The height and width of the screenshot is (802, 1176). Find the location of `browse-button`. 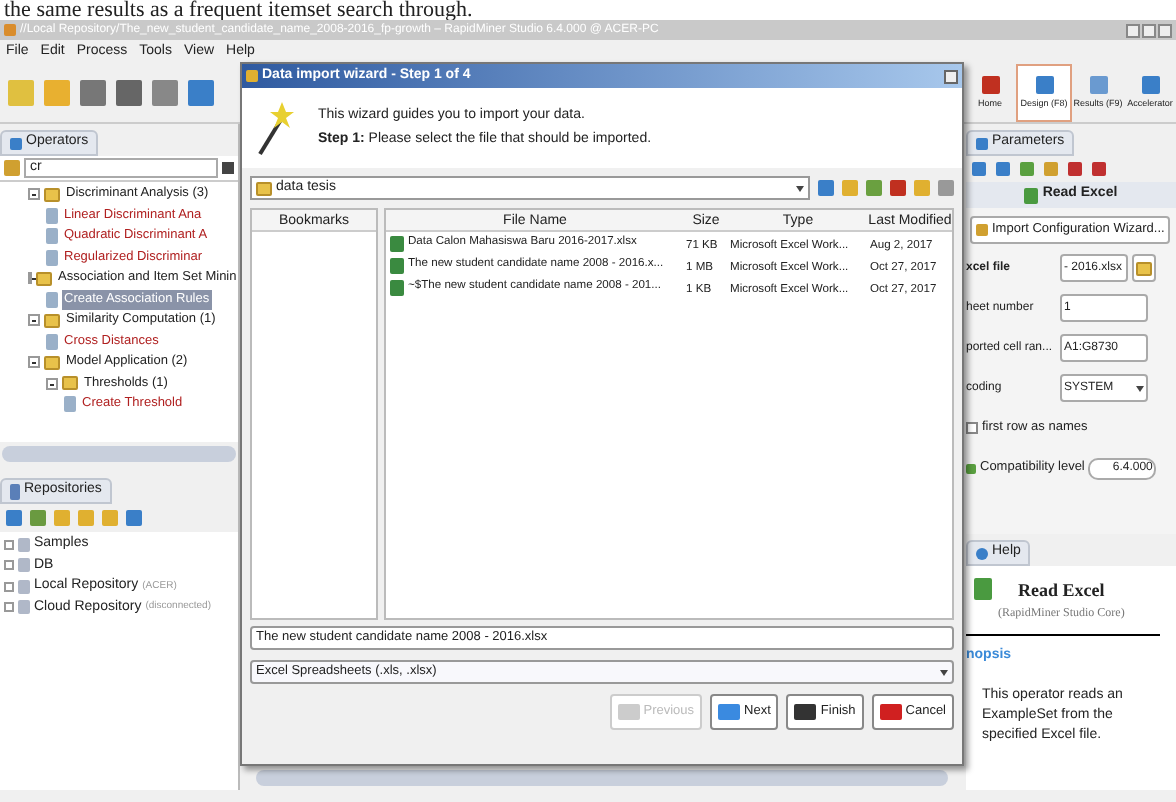

browse-button is located at coordinates (1144, 268).